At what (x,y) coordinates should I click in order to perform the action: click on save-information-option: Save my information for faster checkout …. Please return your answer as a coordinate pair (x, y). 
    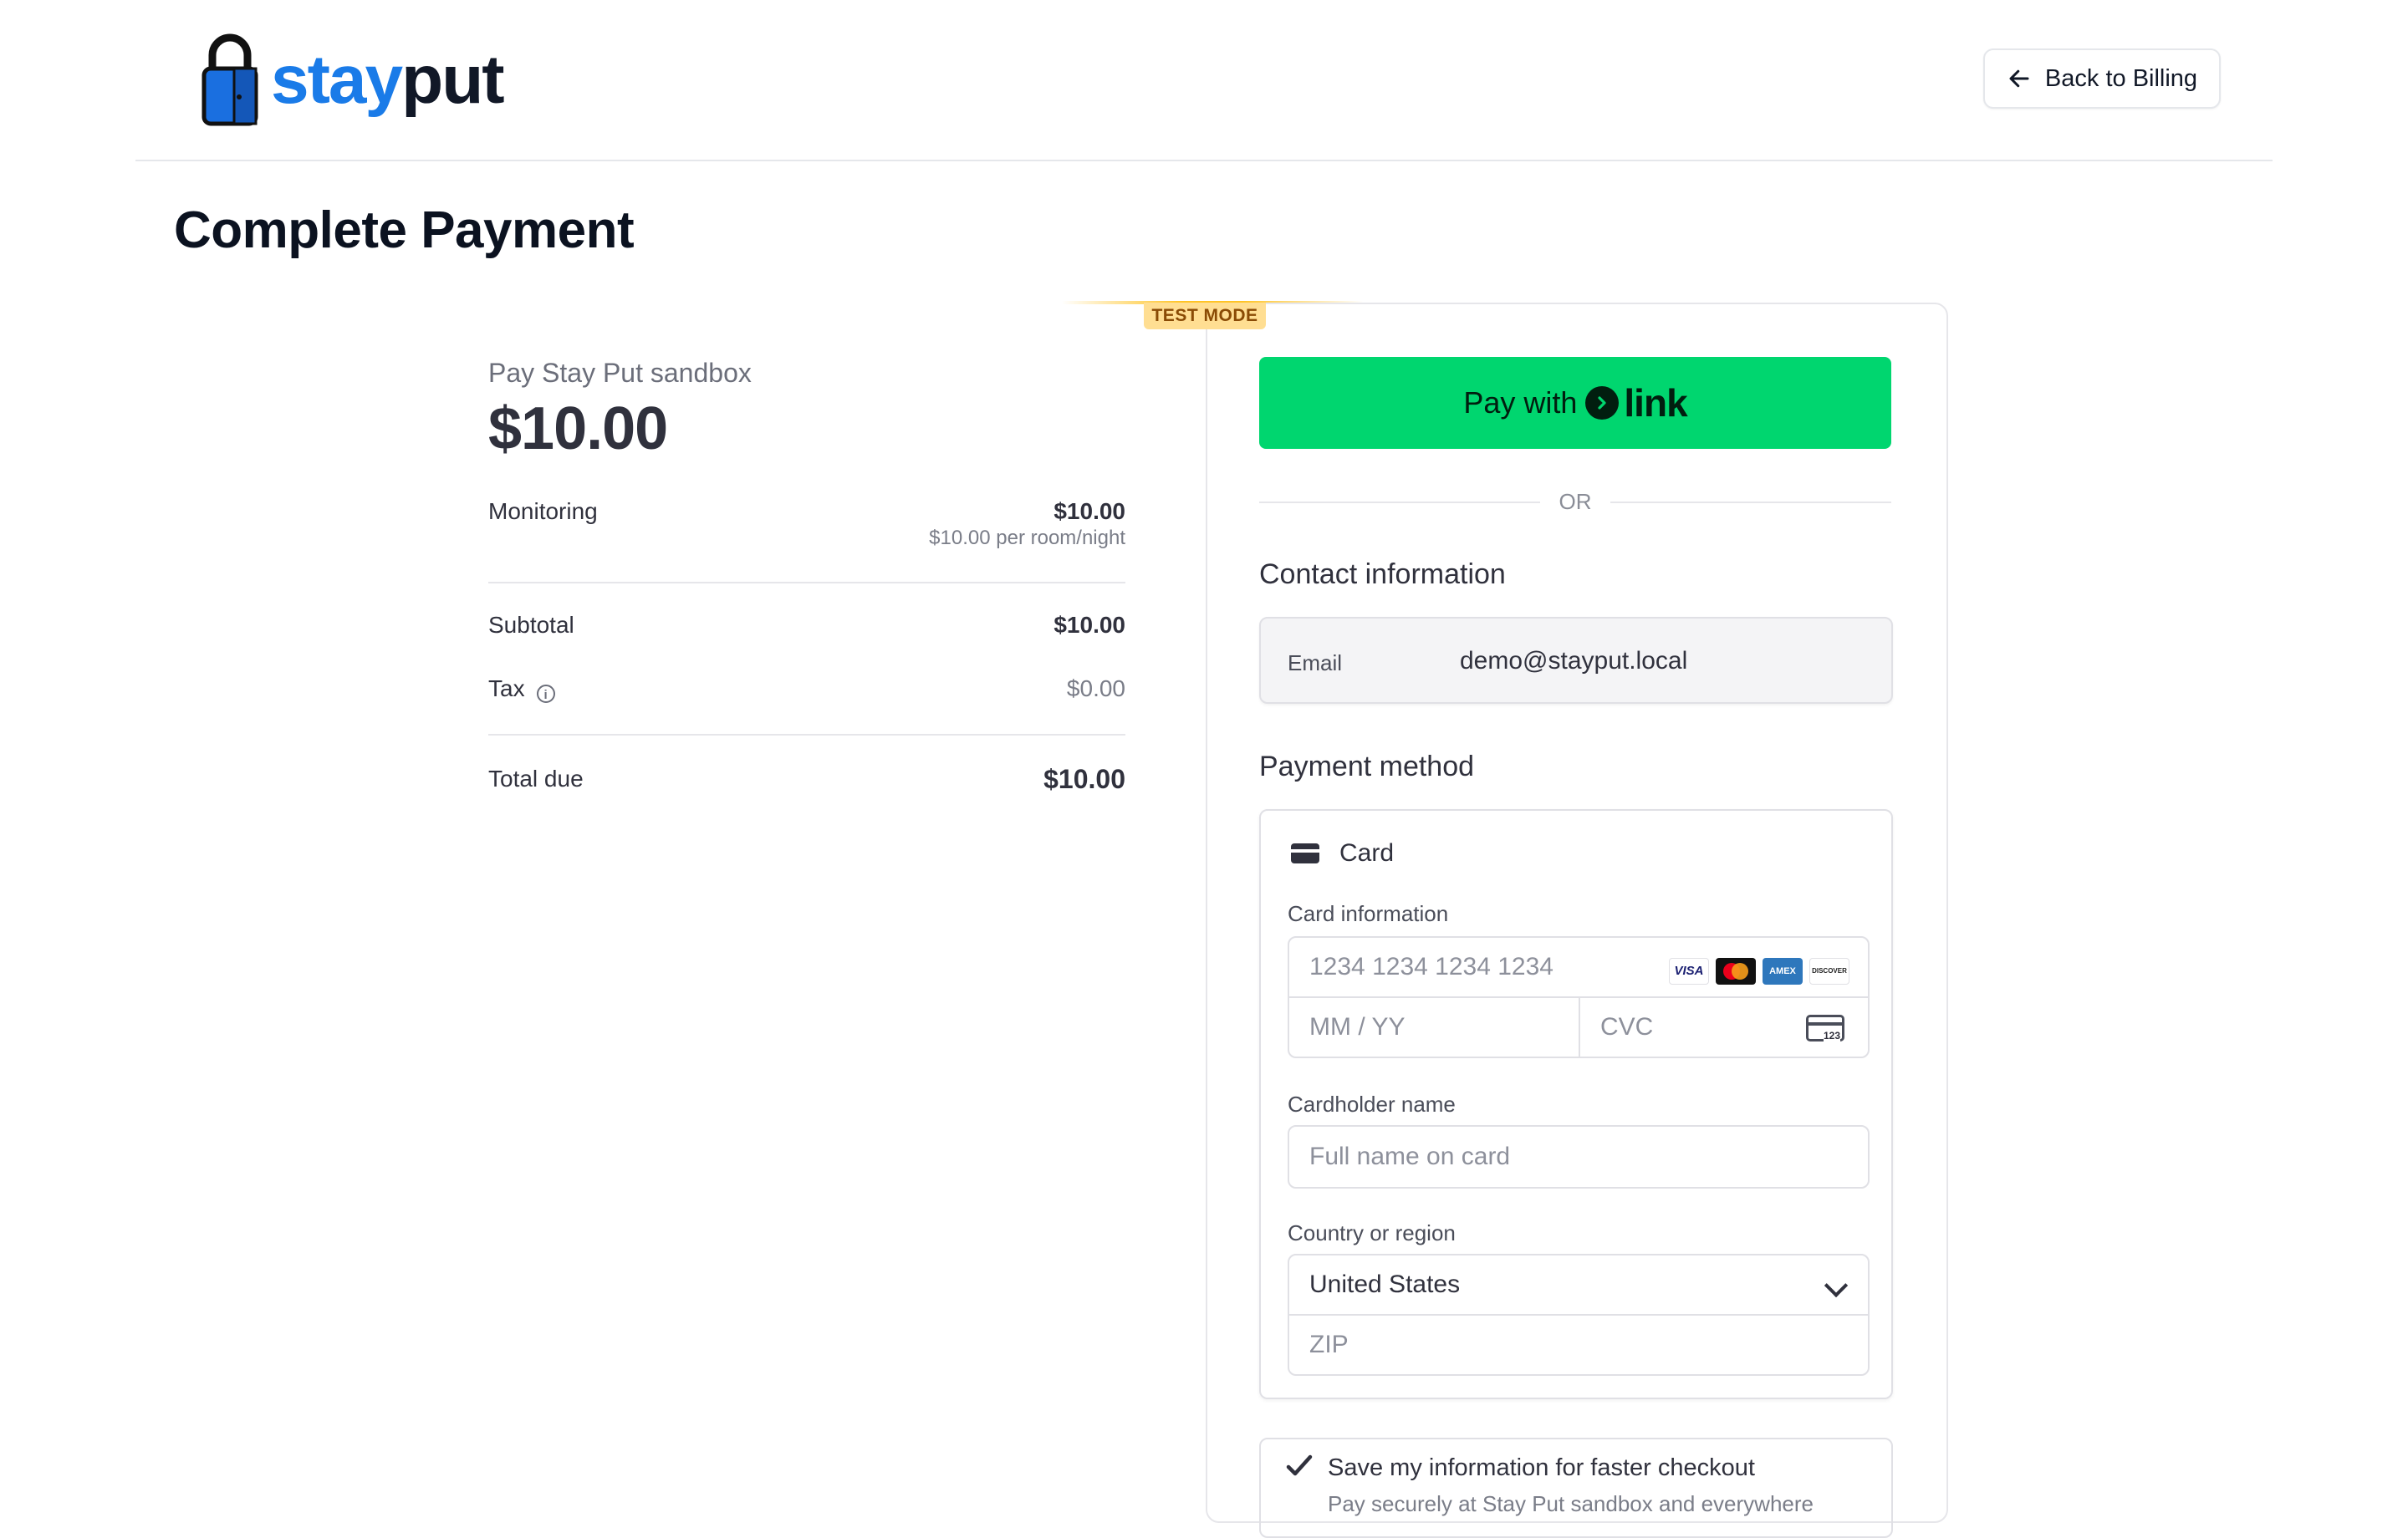
    Looking at the image, I should click on (1576, 1488).